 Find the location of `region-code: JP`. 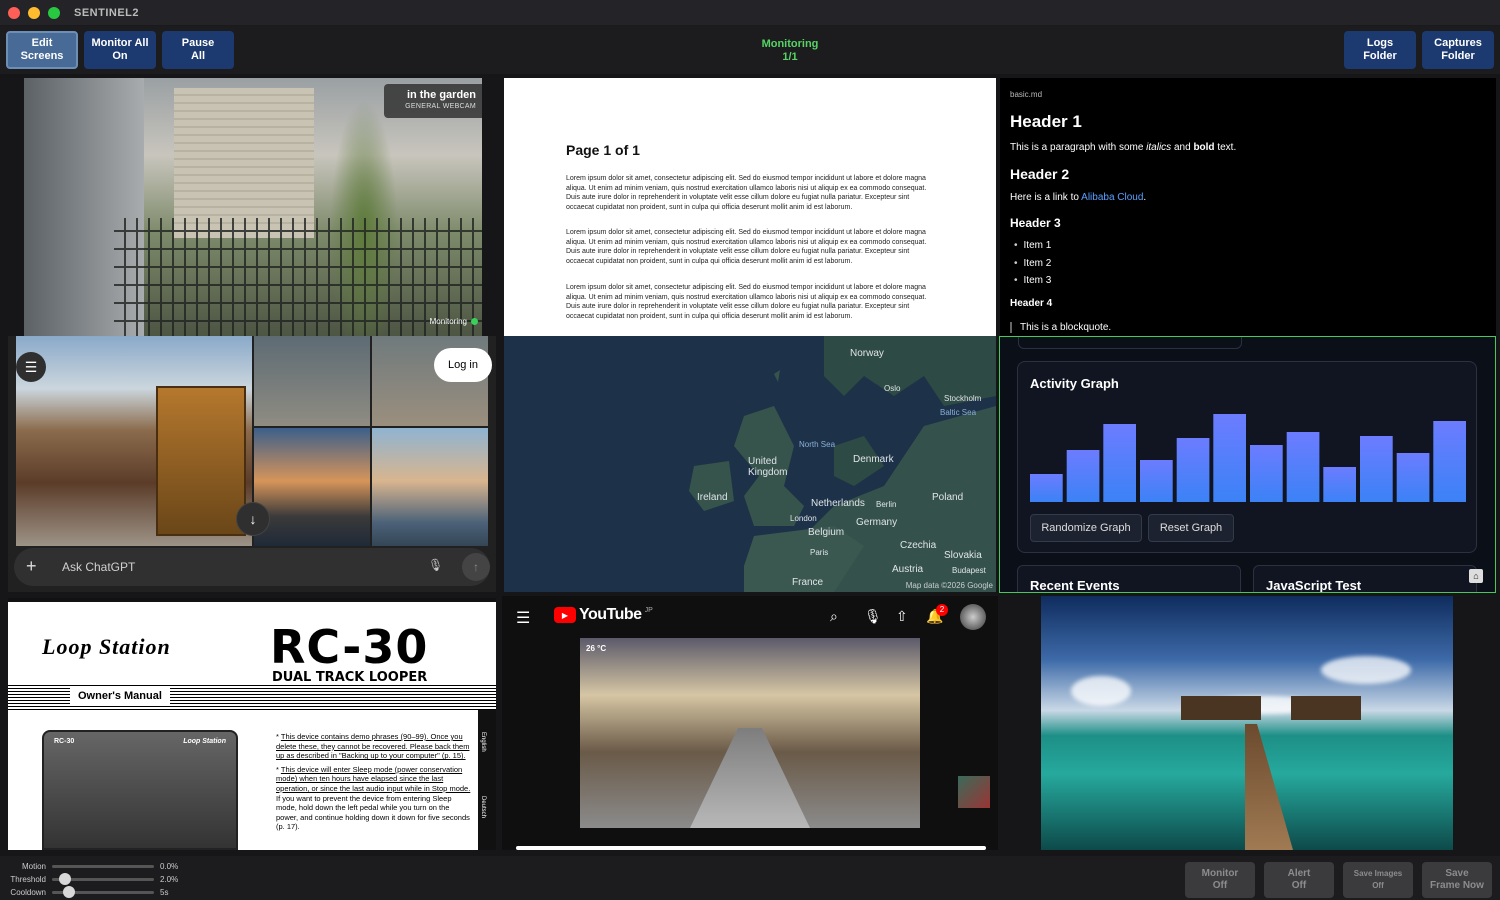

region-code: JP is located at coordinates (648, 610).